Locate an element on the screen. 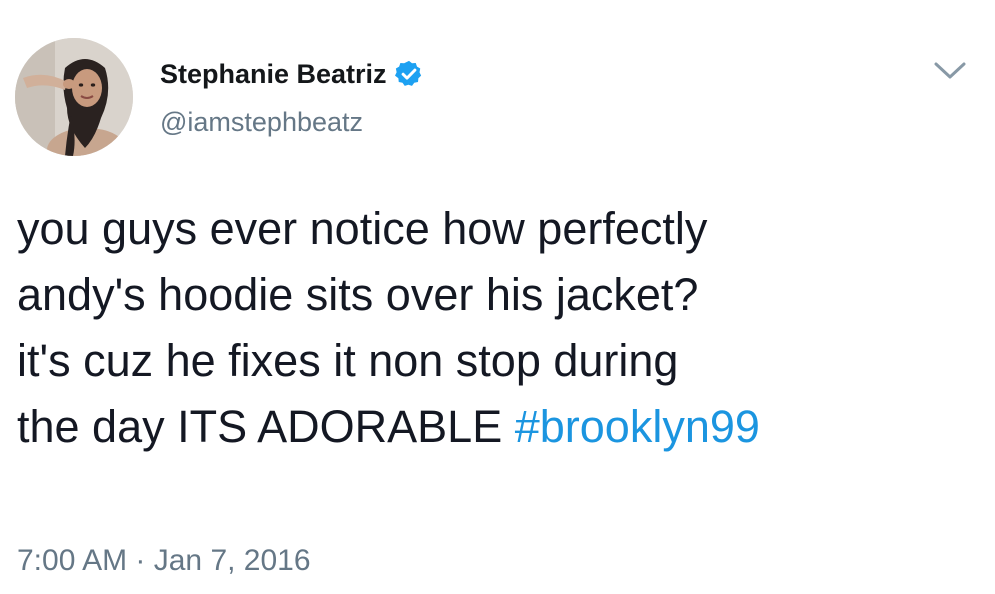 The width and height of the screenshot is (995, 594). tweet-text-line: you guys ever notice how perfectly is located at coordinates (362, 228).